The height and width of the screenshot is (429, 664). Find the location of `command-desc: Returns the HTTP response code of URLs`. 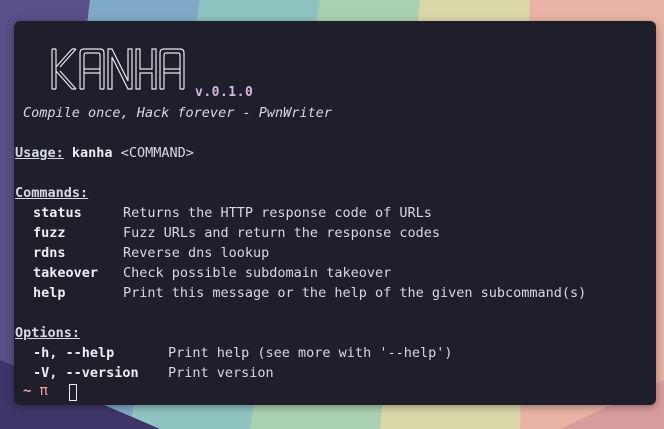

command-desc: Returns the HTTP response code of URLs is located at coordinates (277, 213).